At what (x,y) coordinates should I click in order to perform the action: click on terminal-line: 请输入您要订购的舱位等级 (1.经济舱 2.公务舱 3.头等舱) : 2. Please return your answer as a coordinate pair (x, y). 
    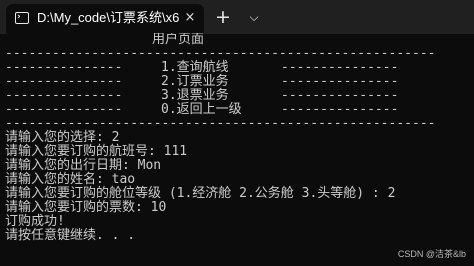
    Looking at the image, I should click on (200, 193).